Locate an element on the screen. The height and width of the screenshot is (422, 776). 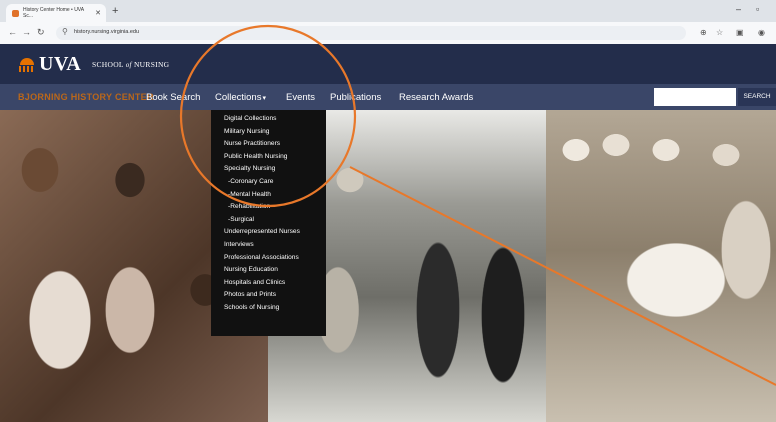
close-tab-icon: ✕ is located at coordinates (98, 13).